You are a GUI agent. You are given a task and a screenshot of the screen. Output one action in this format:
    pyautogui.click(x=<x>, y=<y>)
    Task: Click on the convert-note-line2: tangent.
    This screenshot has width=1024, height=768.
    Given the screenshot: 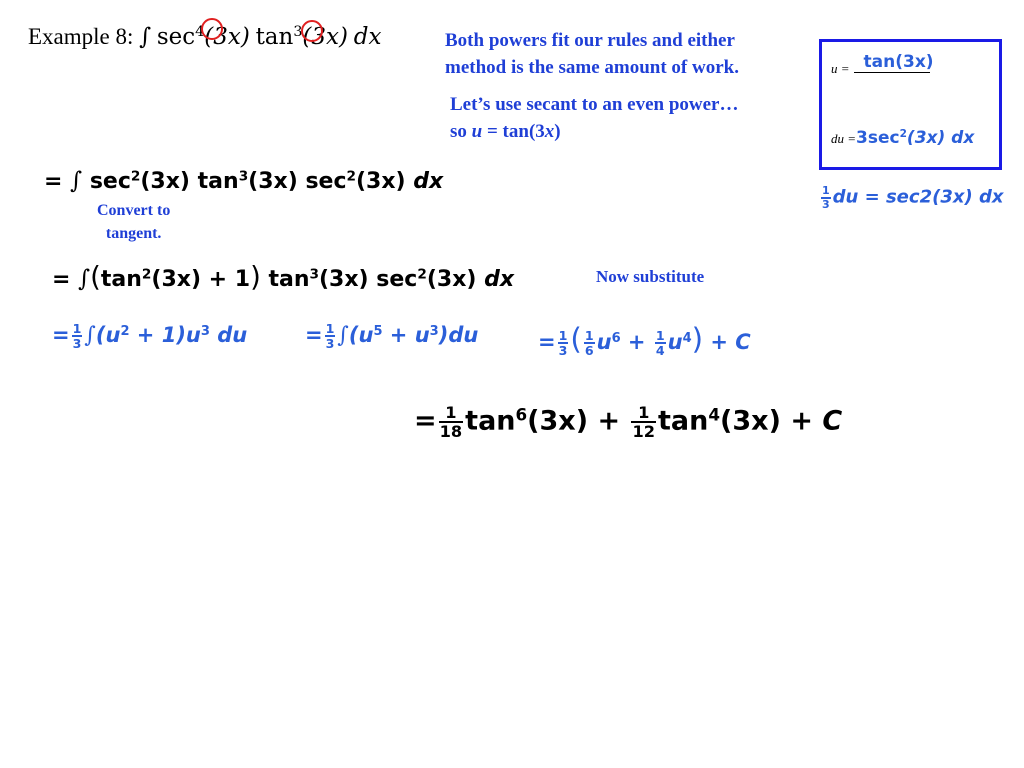 What is the action you would take?
    pyautogui.click(x=133, y=233)
    